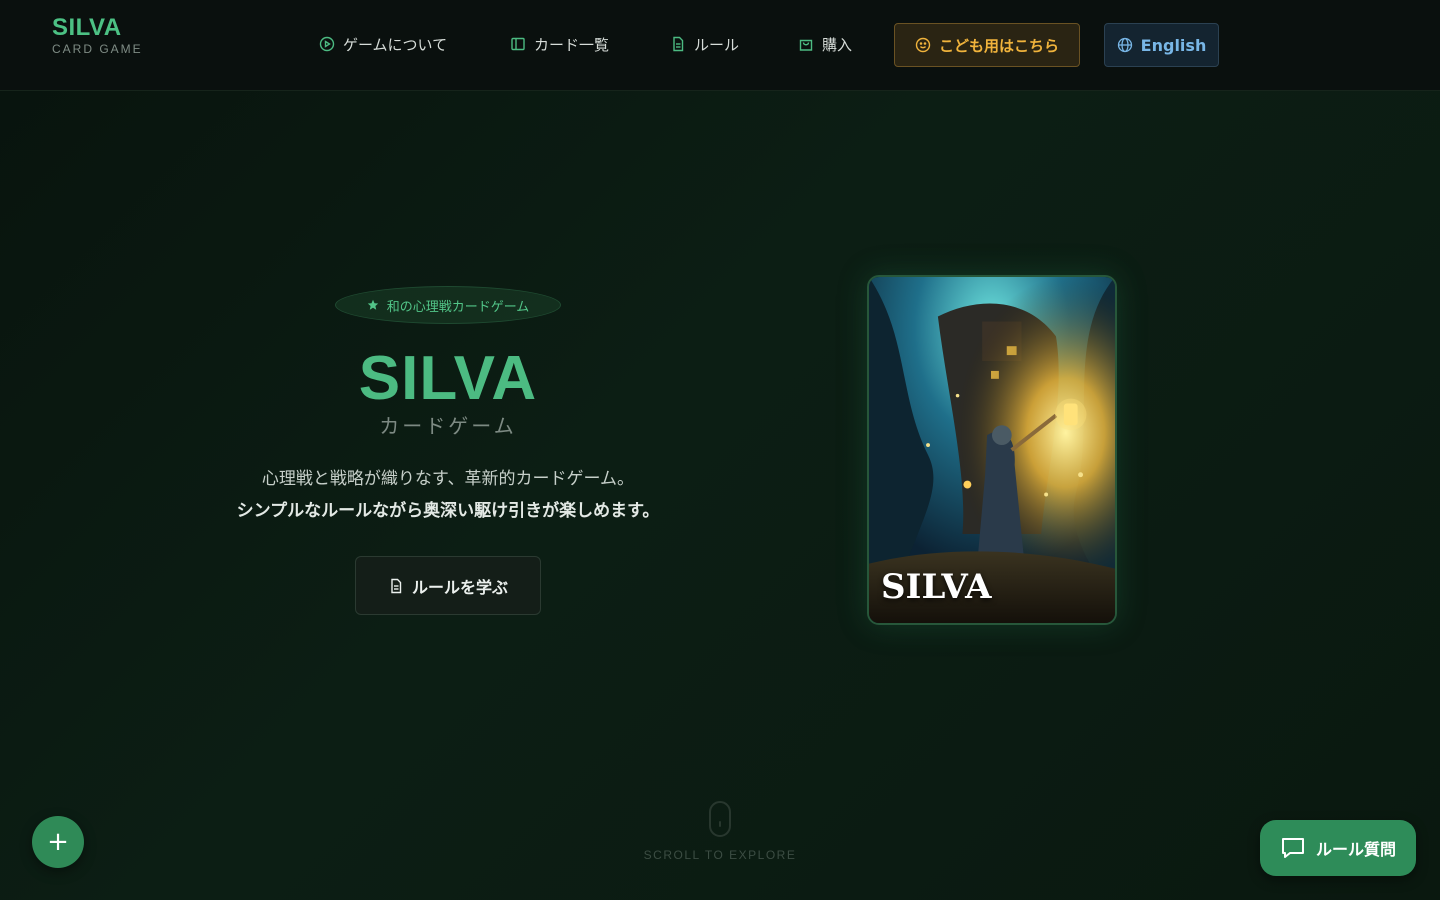 This screenshot has height=900, width=1440. What do you see at coordinates (448, 378) in the screenshot?
I see `hero-title: SILVA` at bounding box center [448, 378].